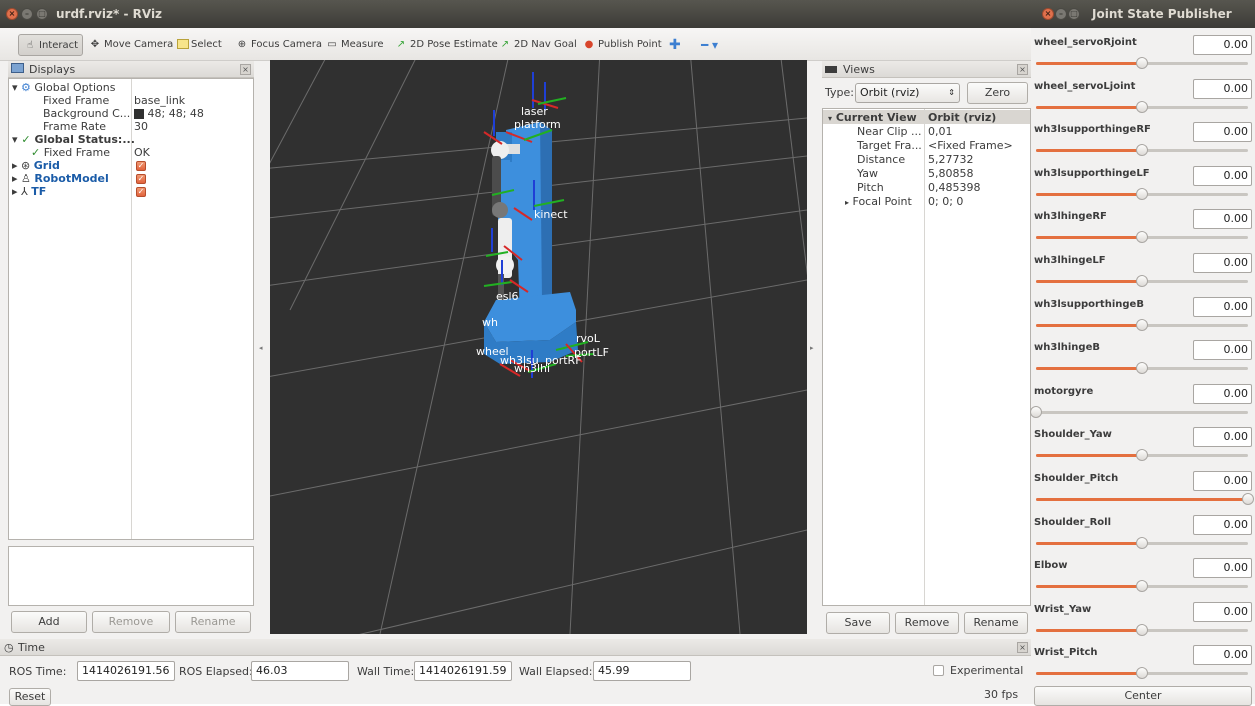 This screenshot has height=706, width=1255. Describe the element at coordinates (621, 45) in the screenshot. I see `publish-point-tool-button: ● Publish Point` at that location.